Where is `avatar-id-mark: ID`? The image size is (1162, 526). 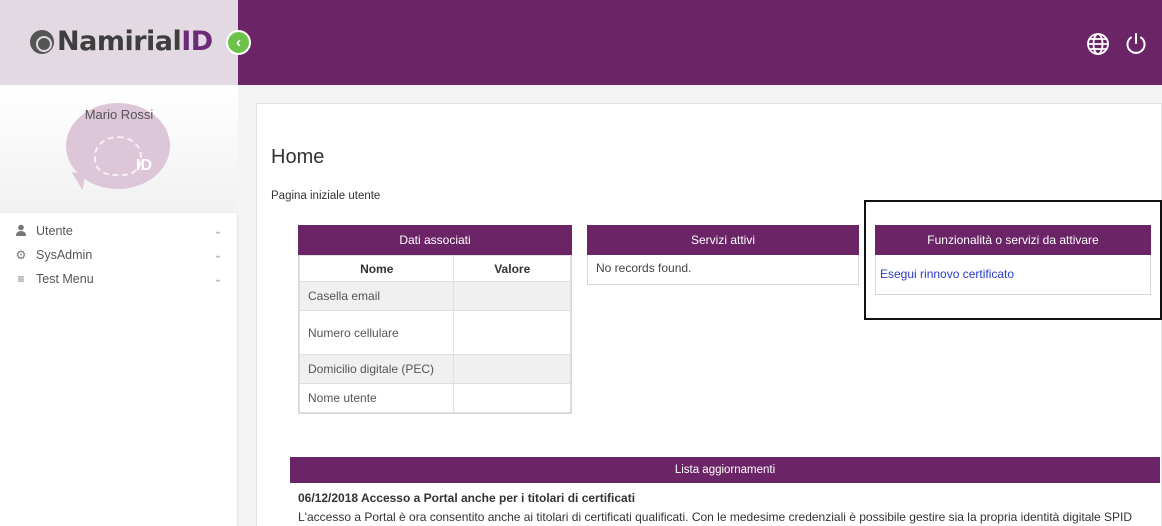 avatar-id-mark: ID is located at coordinates (144, 165).